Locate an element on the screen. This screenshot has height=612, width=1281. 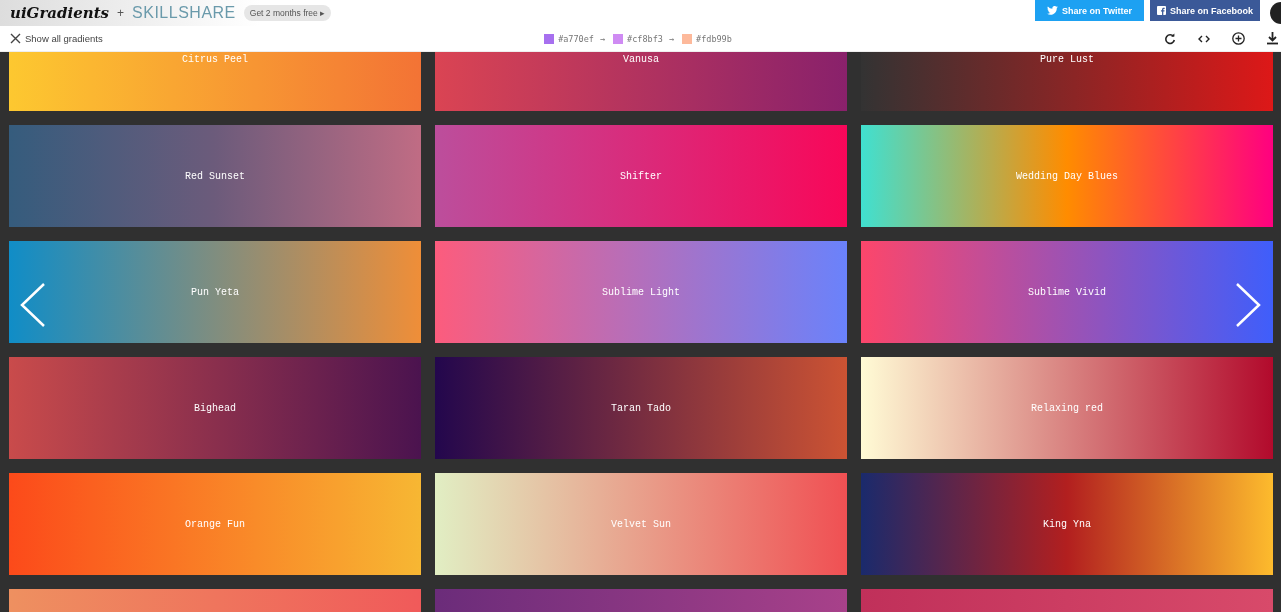
gradient-card: Bighead is located at coordinates (215, 408).